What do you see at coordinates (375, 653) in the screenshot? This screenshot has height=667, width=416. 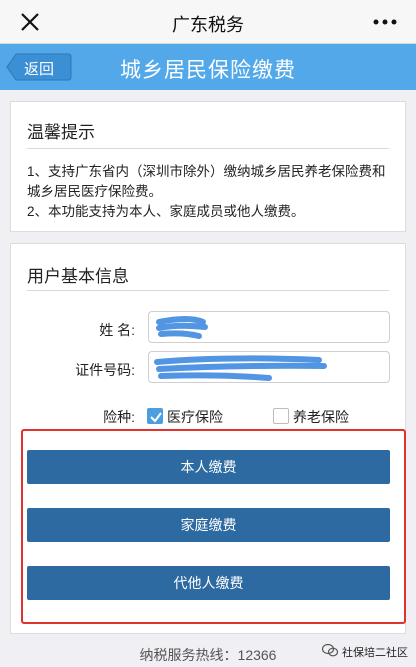 I see `watermark-text: 社保培二社区` at bounding box center [375, 653].